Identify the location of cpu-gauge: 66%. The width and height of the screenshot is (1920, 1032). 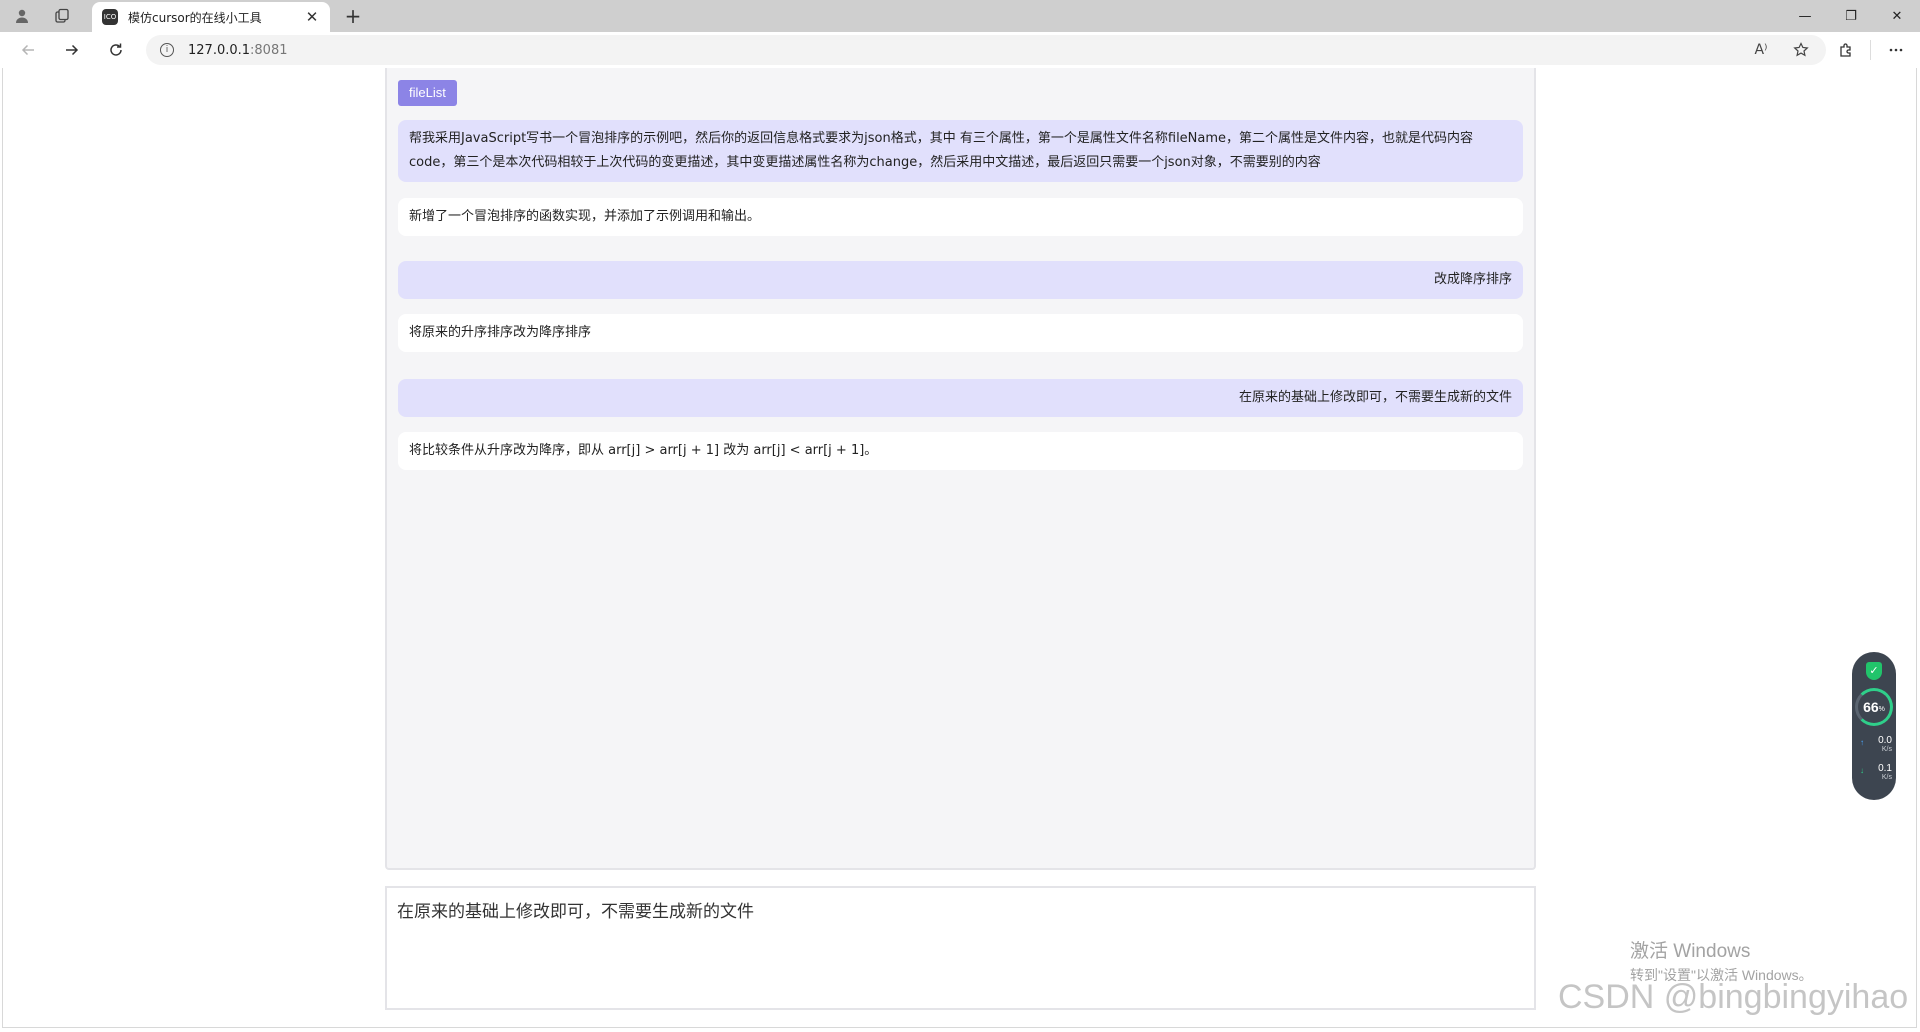
(1874, 707).